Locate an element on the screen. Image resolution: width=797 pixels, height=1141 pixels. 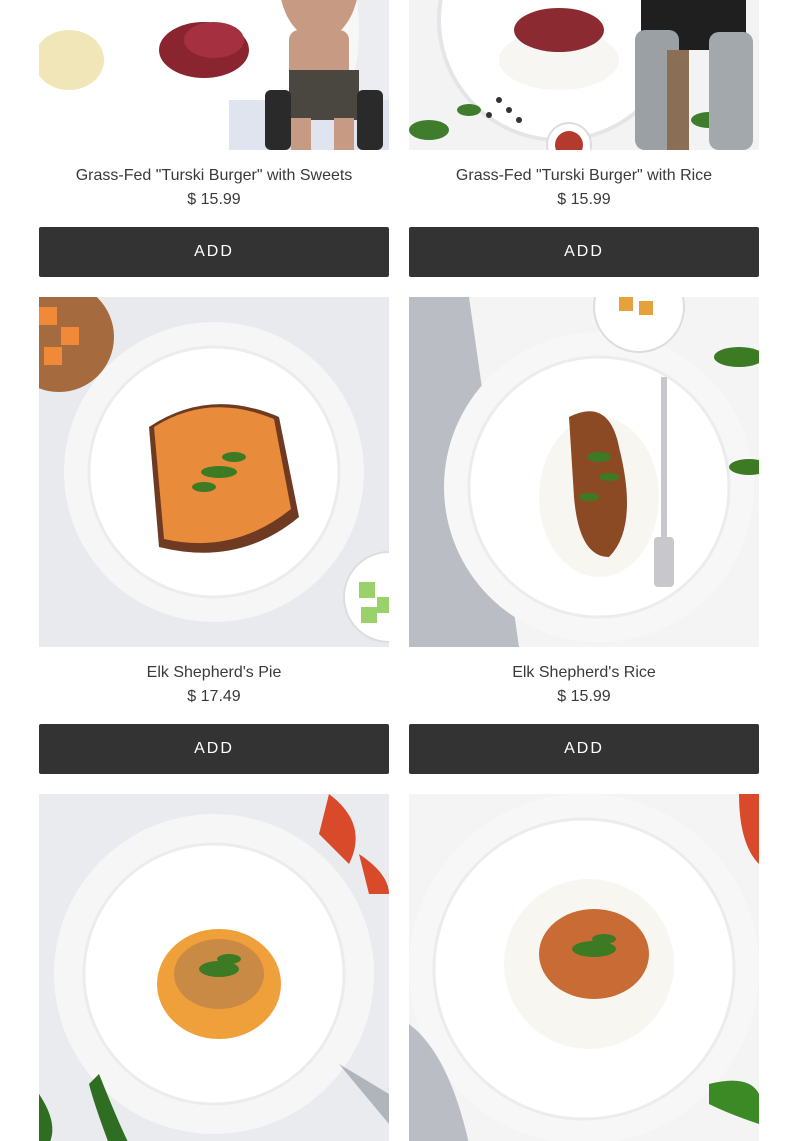
product-image-shepherds-pie is located at coordinates (214, 472).